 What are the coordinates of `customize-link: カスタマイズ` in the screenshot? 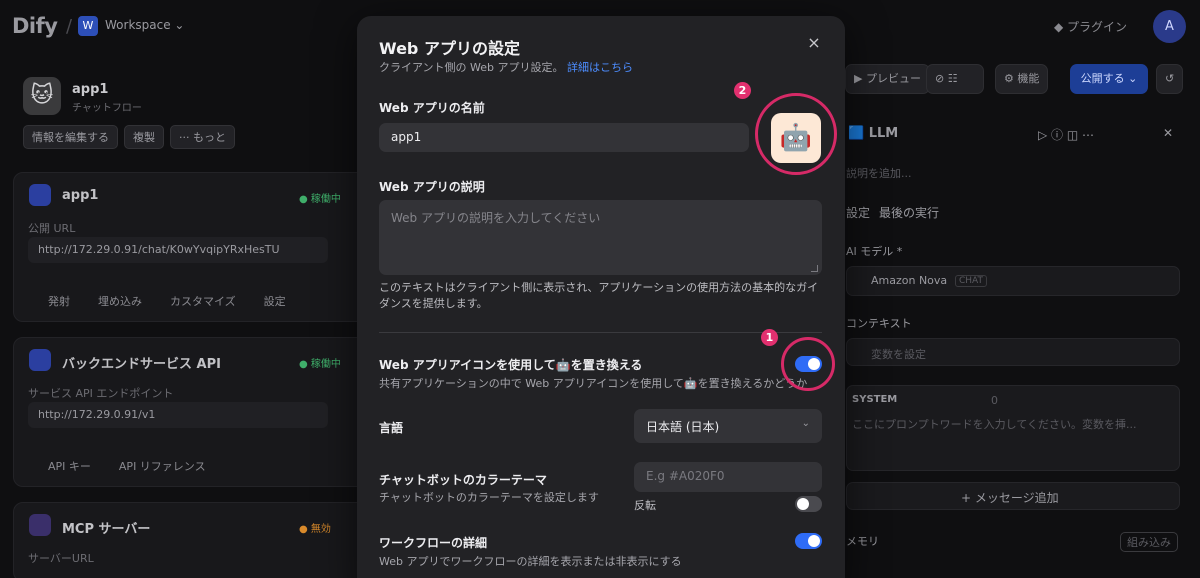 It's located at (203, 301).